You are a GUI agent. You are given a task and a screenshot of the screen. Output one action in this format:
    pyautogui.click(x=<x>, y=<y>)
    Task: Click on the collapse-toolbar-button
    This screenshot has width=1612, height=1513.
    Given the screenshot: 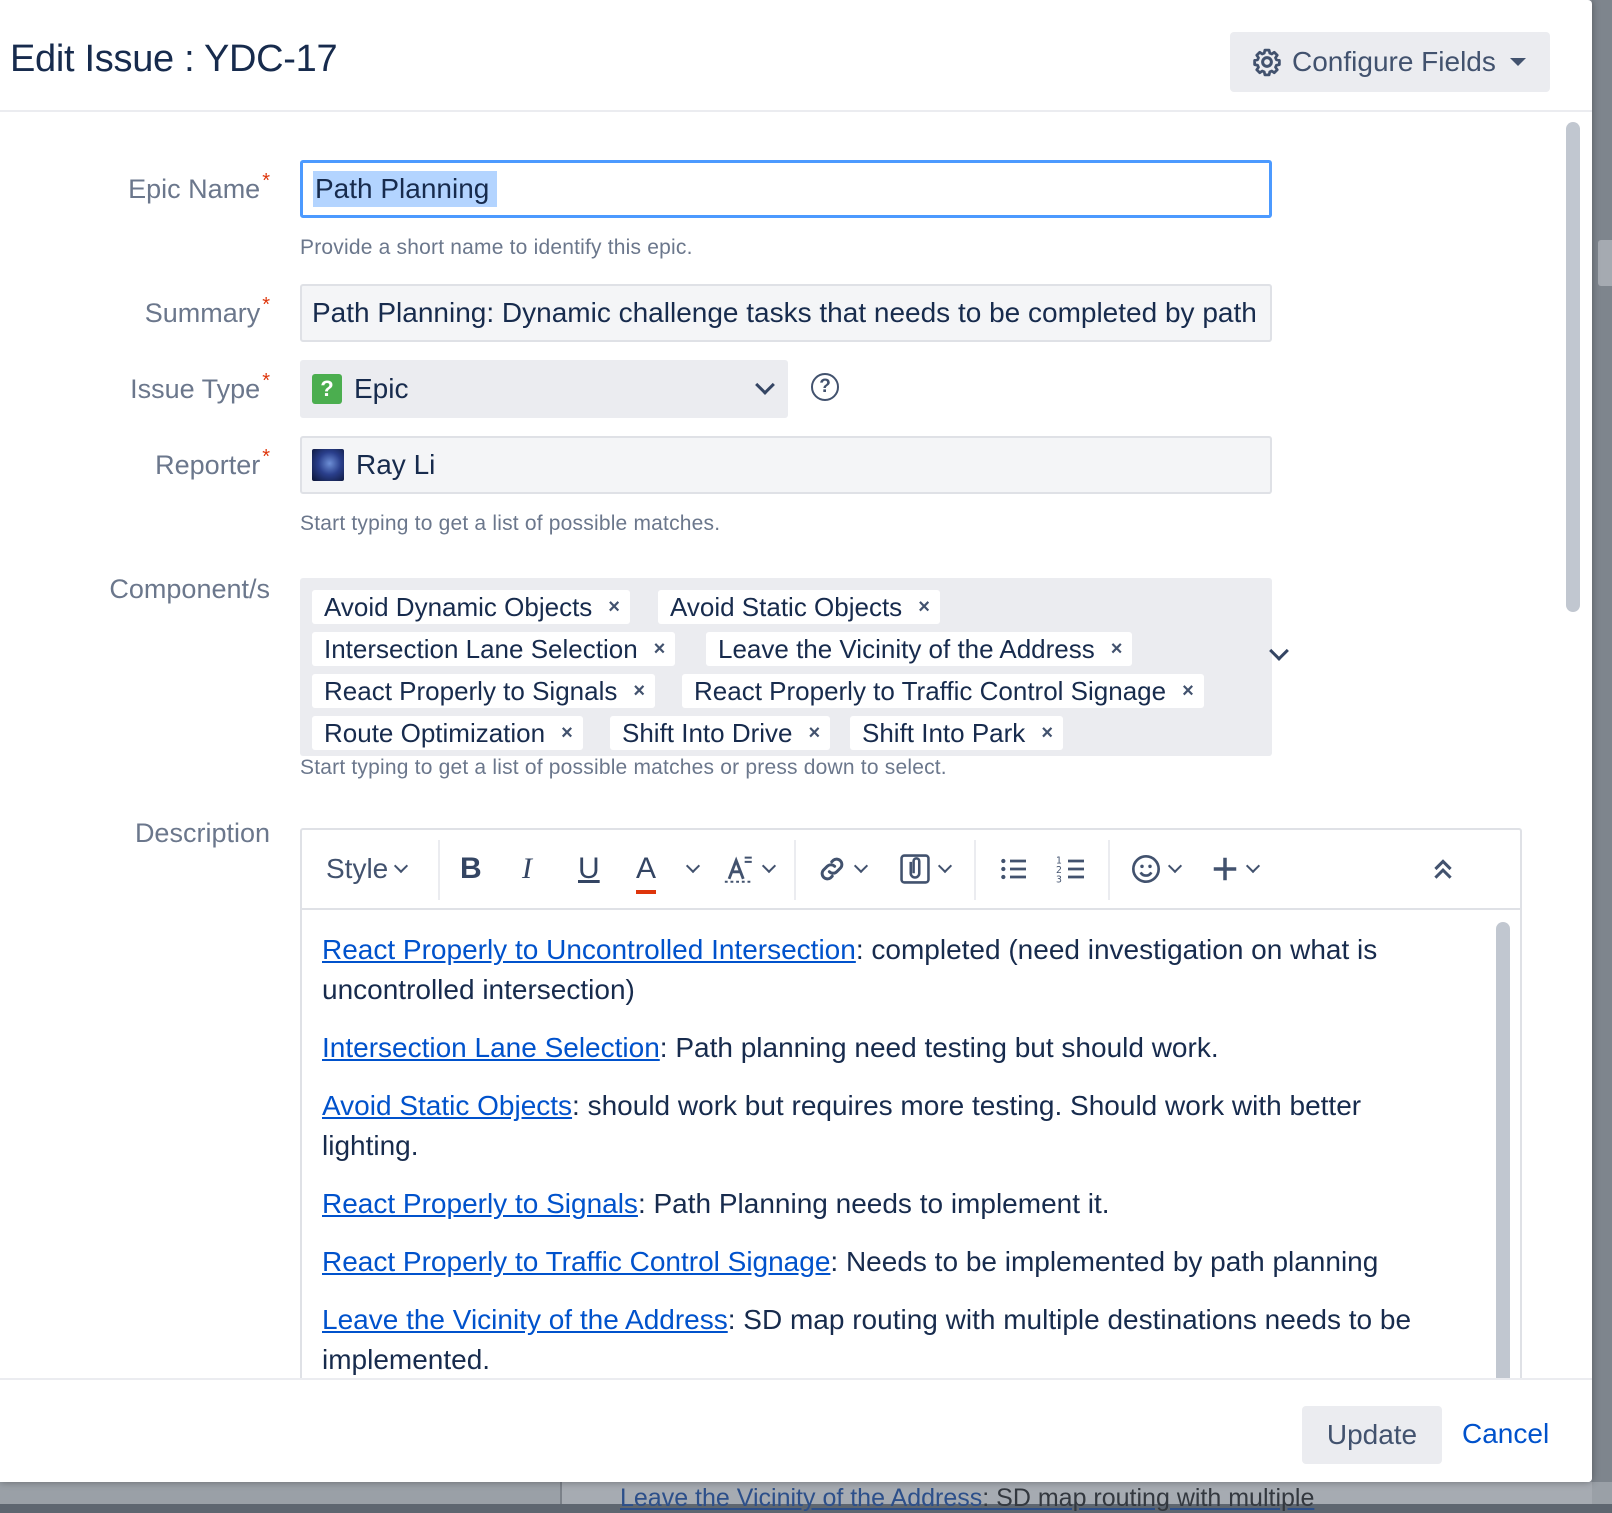 What is the action you would take?
    pyautogui.click(x=1443, y=869)
    